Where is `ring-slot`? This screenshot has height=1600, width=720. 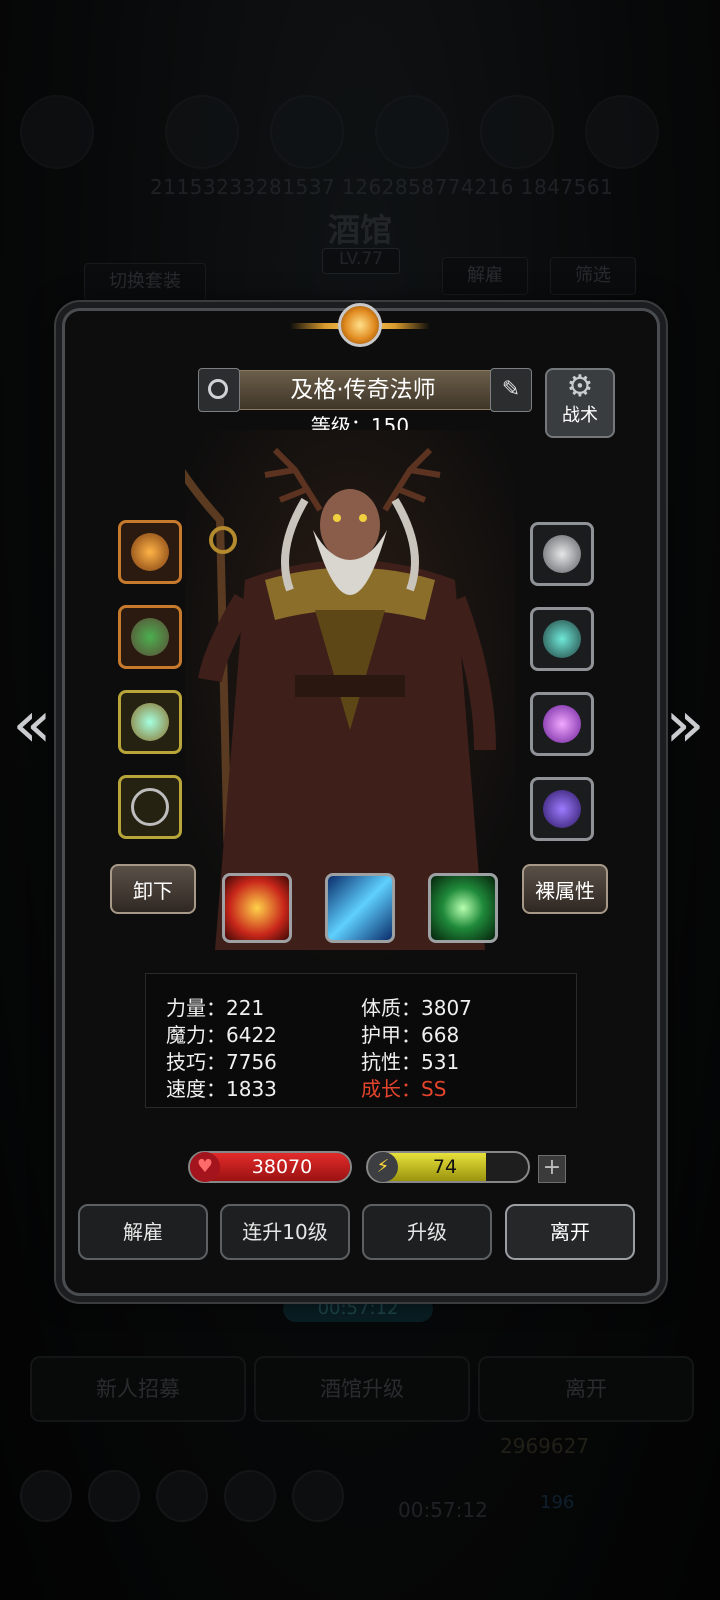 ring-slot is located at coordinates (150, 722).